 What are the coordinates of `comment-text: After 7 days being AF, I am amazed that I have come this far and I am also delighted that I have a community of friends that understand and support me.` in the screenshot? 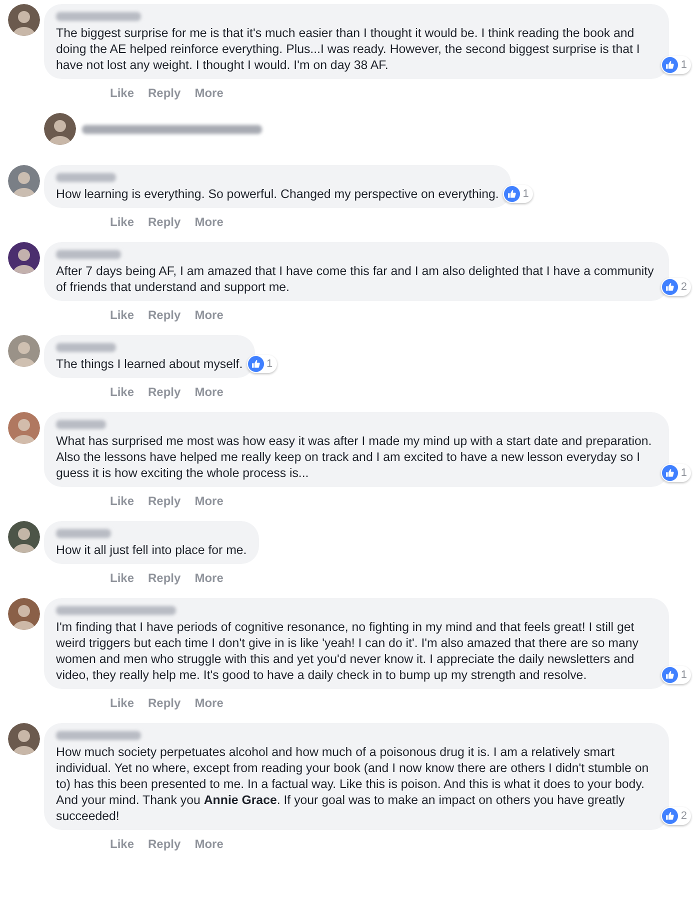 It's located at (355, 279).